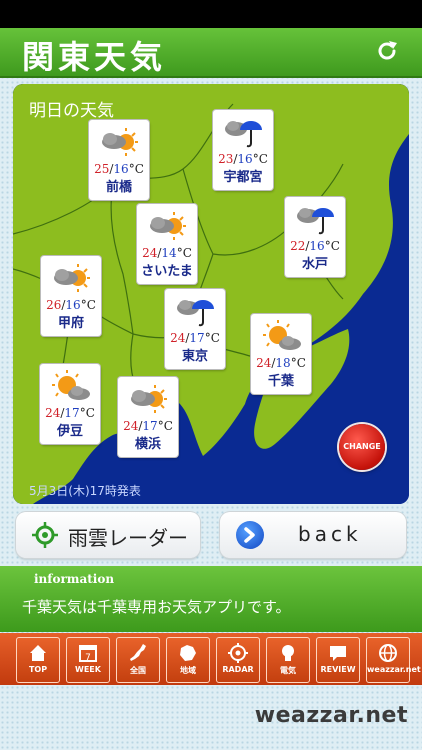  I want to click on city-name: さいたま, so click(167, 271).